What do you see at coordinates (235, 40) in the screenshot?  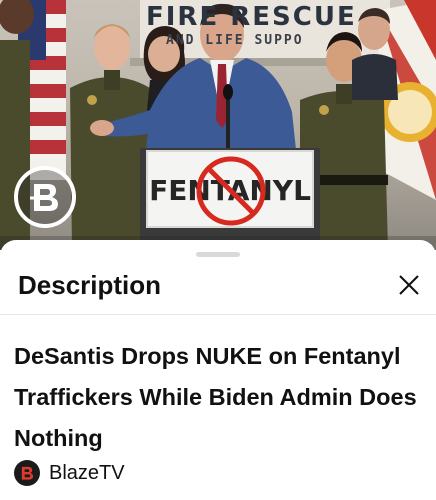 I see `sub-banner-text: AND LIFE SUPPO` at bounding box center [235, 40].